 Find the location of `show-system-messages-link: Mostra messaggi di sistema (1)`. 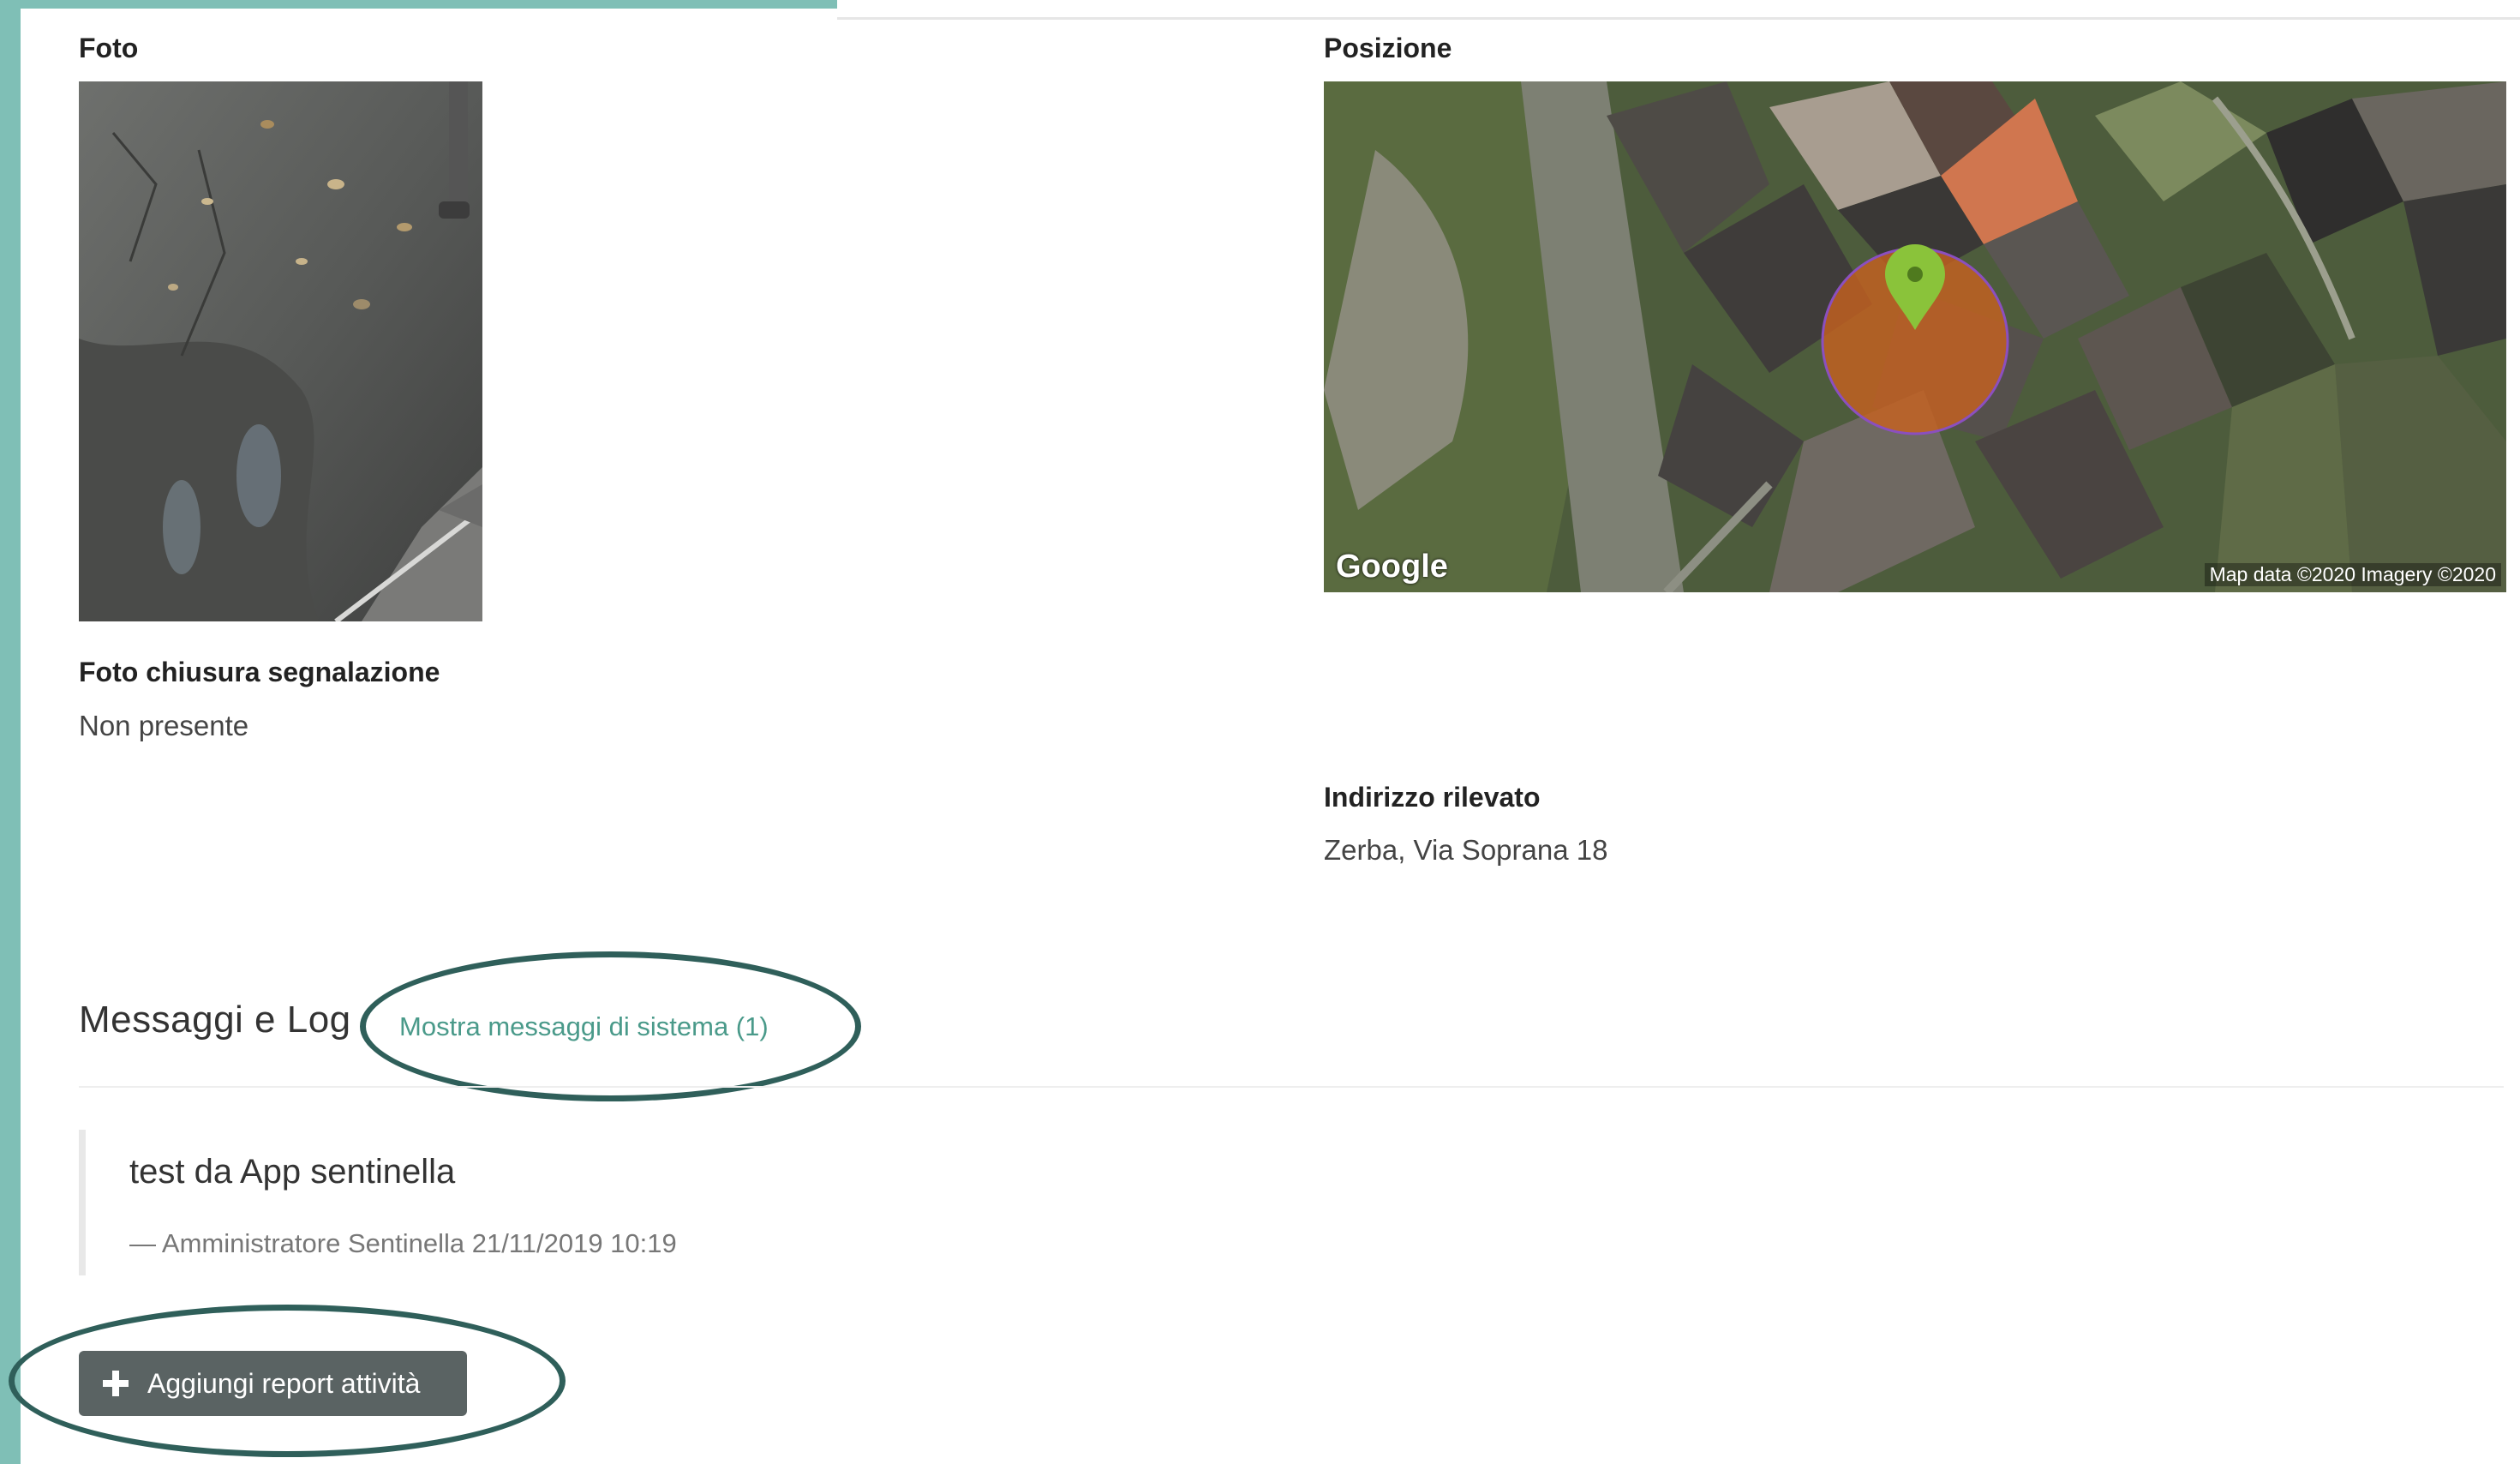

show-system-messages-link: Mostra messaggi di sistema (1) is located at coordinates (584, 1026).